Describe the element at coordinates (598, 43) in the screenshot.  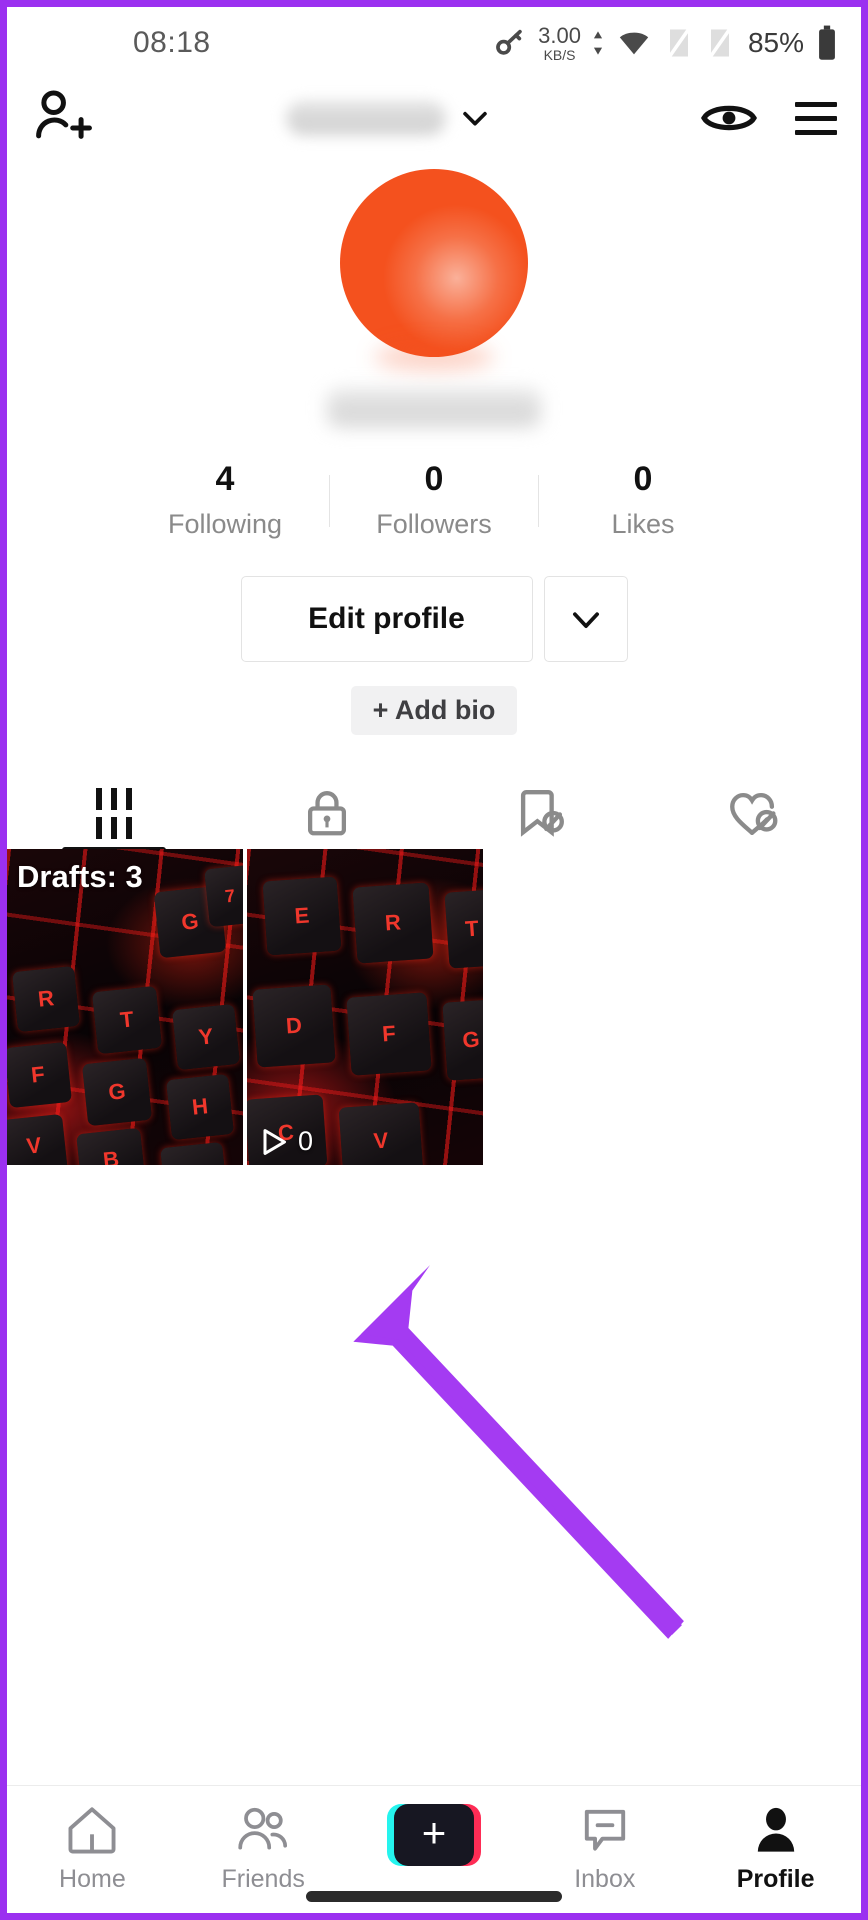
I see `updown-arrows-icon` at that location.